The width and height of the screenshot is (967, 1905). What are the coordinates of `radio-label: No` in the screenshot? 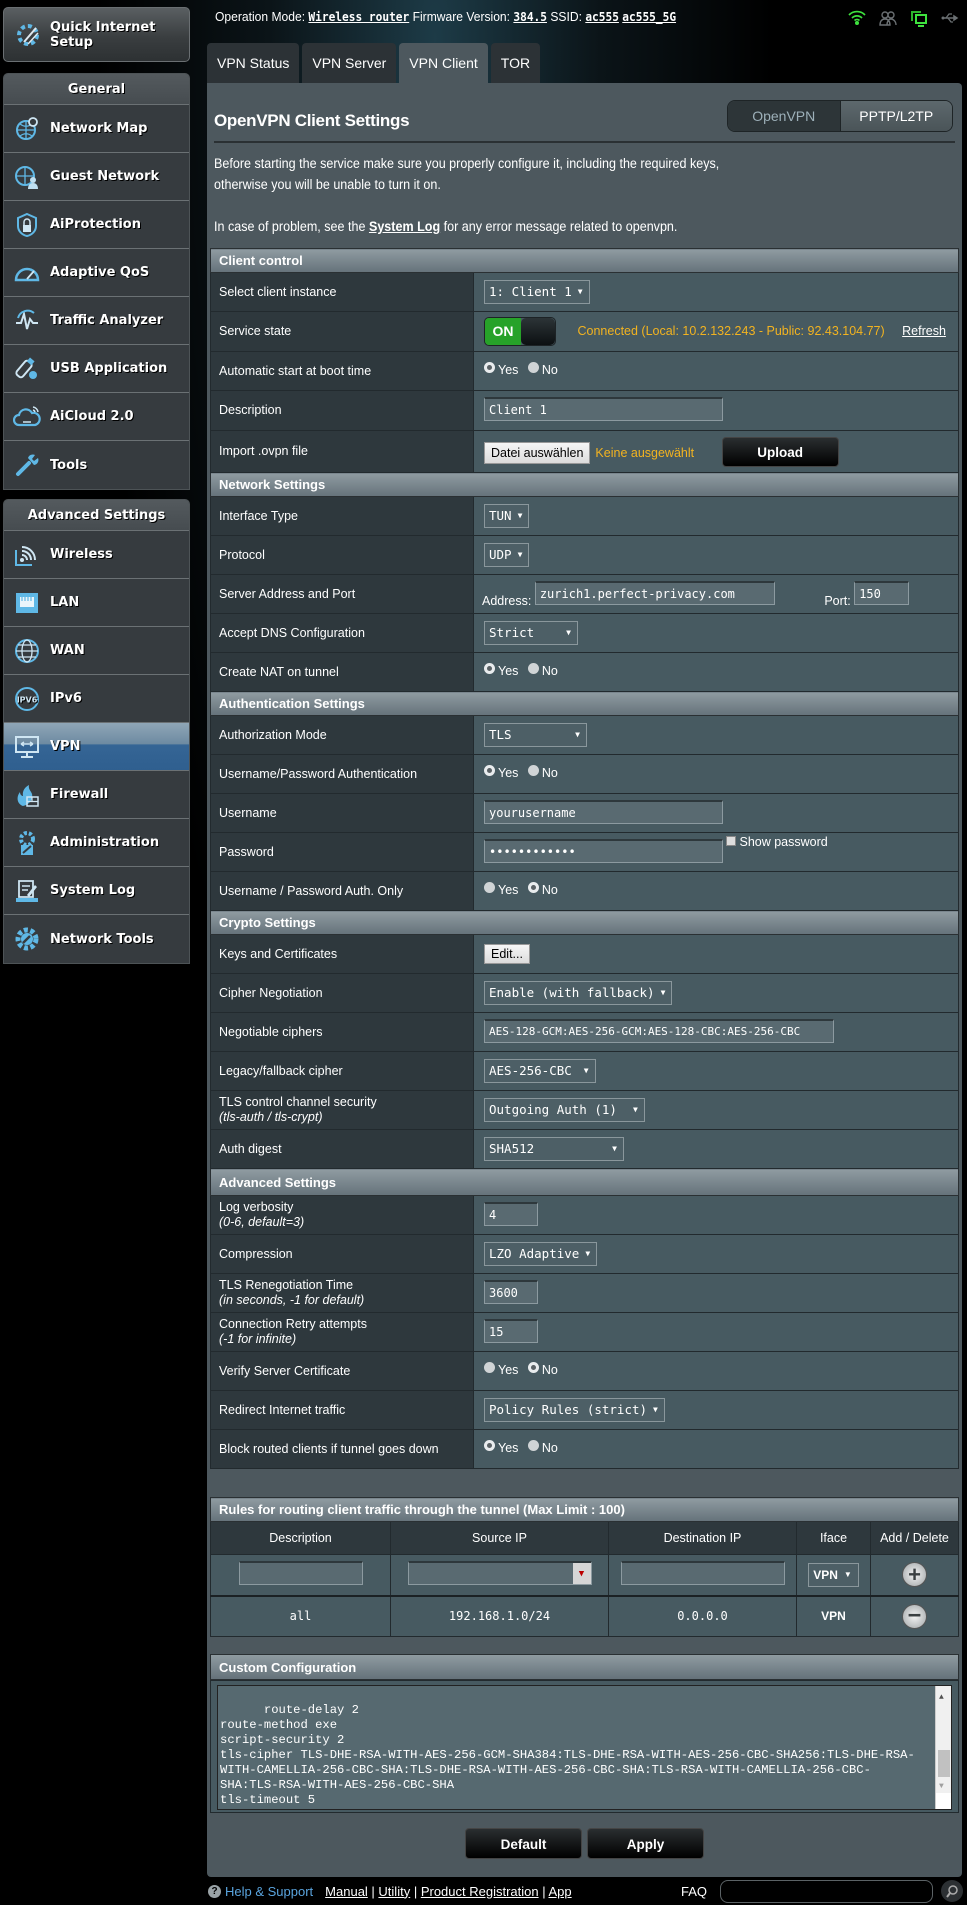 It's located at (549, 773).